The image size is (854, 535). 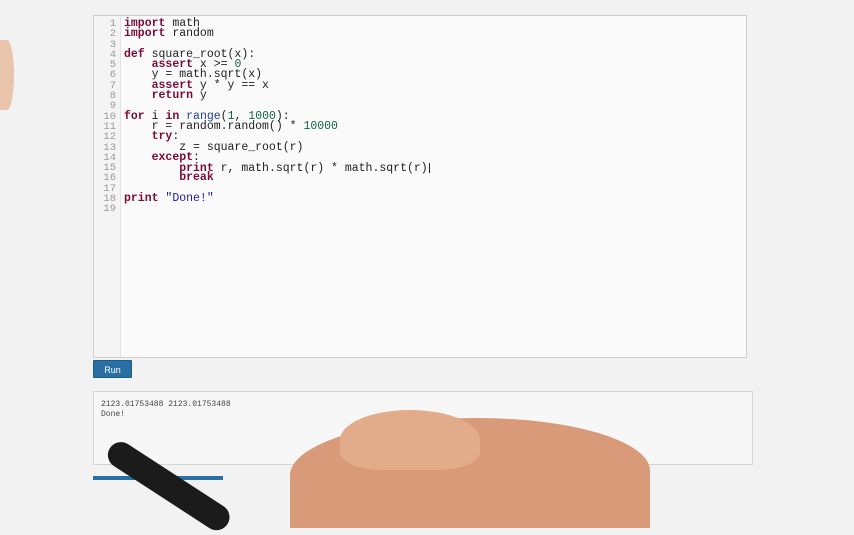 I want to click on code-token: 10000, so click(x=320, y=126).